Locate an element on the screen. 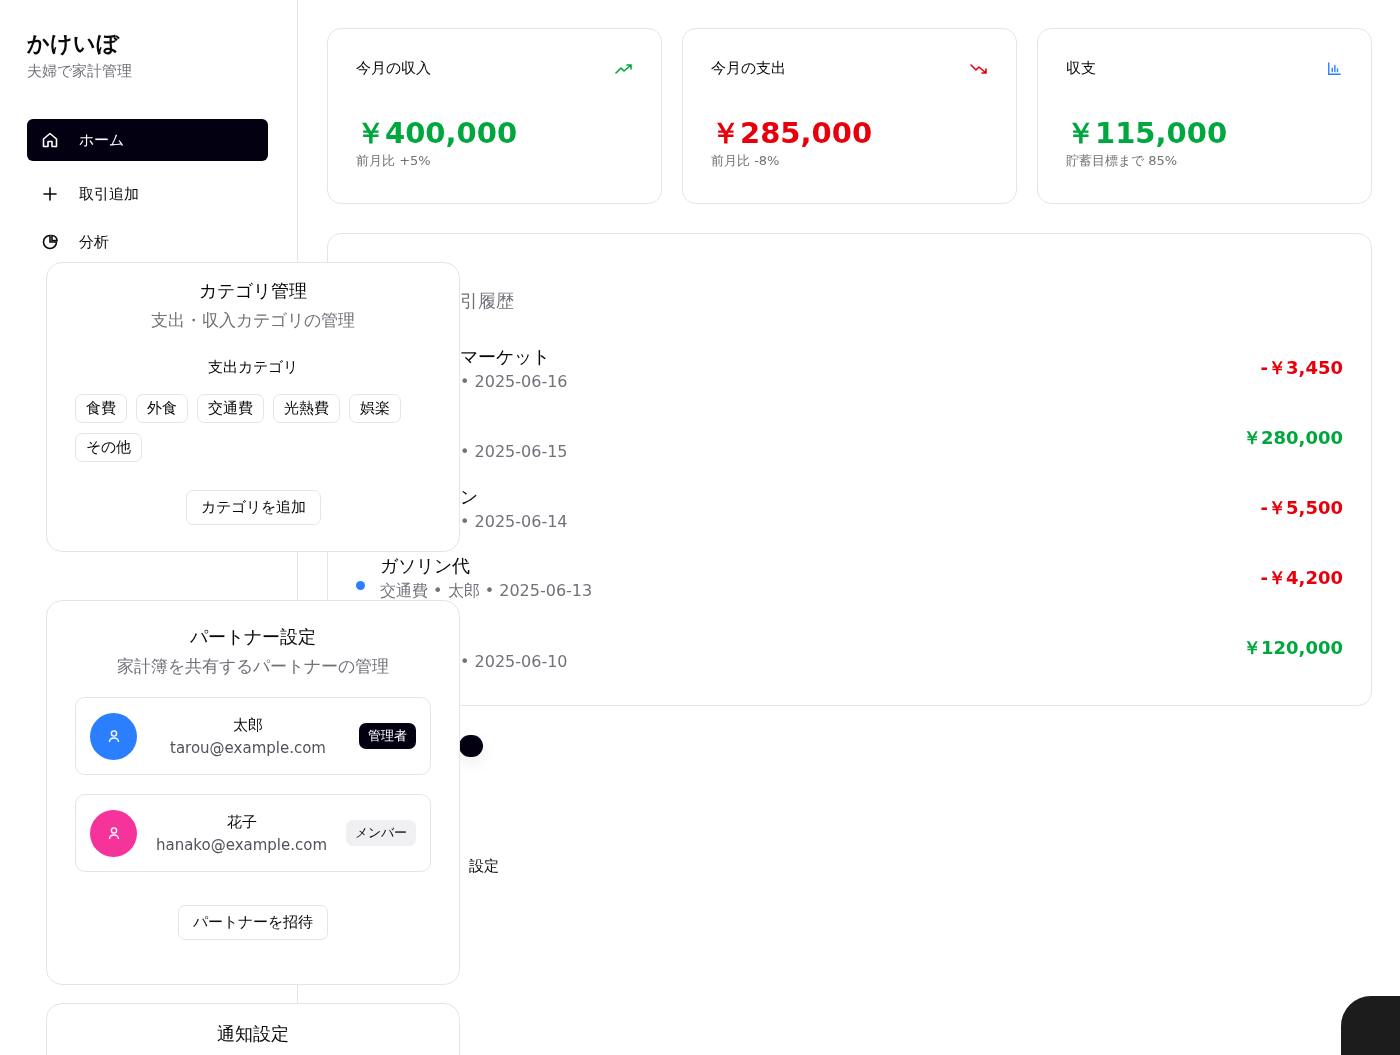 This screenshot has width=1400, height=1055. pill-button is located at coordinates (471, 746).